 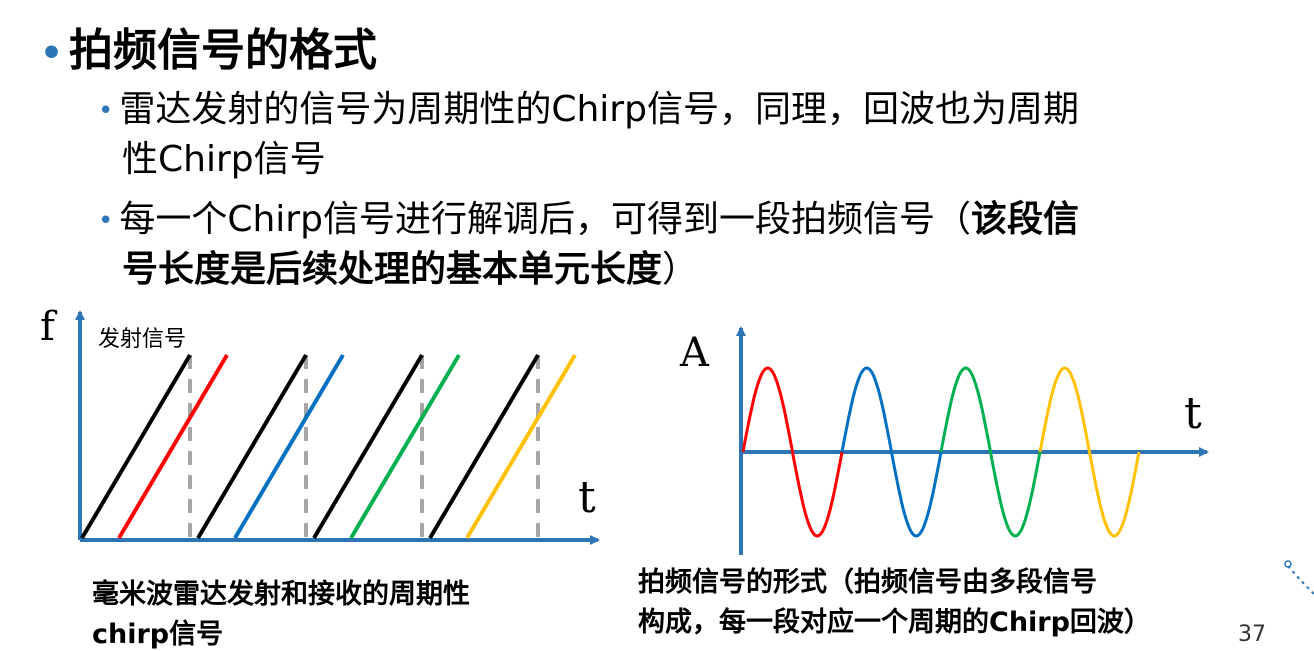 What do you see at coordinates (694, 353) in the screenshot?
I see `a-axis-label: A` at bounding box center [694, 353].